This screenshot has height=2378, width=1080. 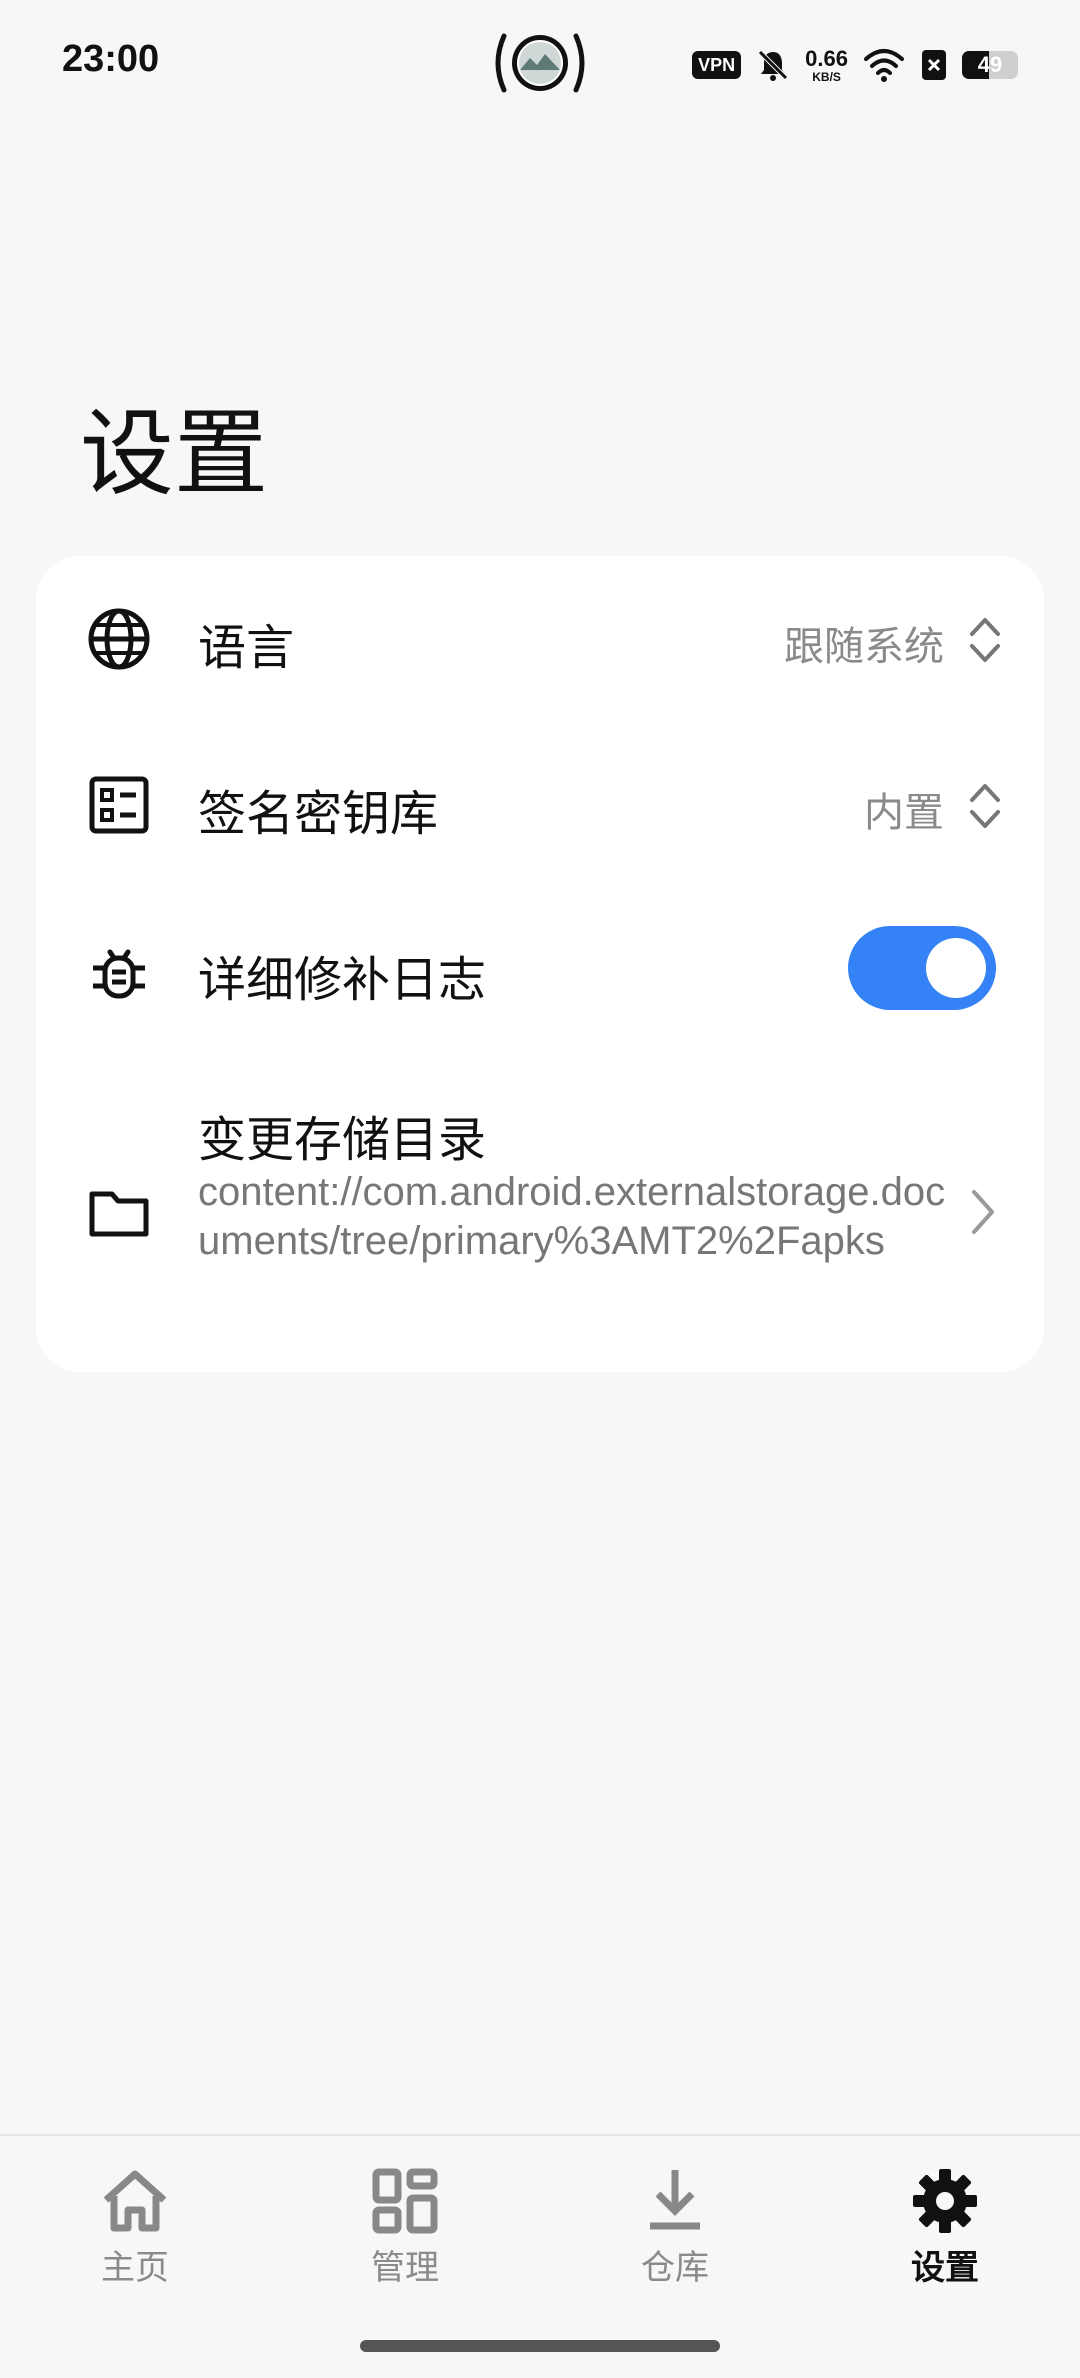 What do you see at coordinates (945, 2201) in the screenshot?
I see `gear-icon` at bounding box center [945, 2201].